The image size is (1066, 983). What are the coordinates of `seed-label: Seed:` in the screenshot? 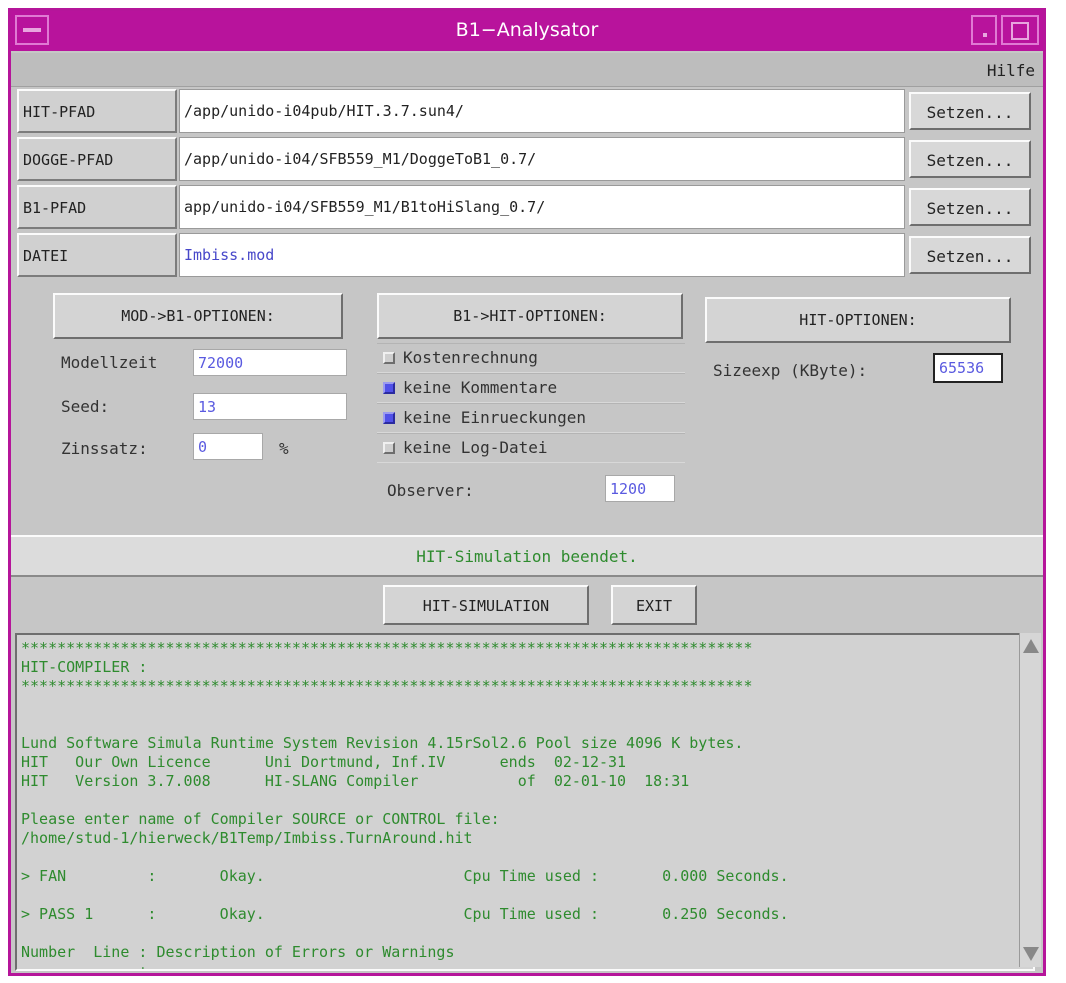 It's located at (85, 406).